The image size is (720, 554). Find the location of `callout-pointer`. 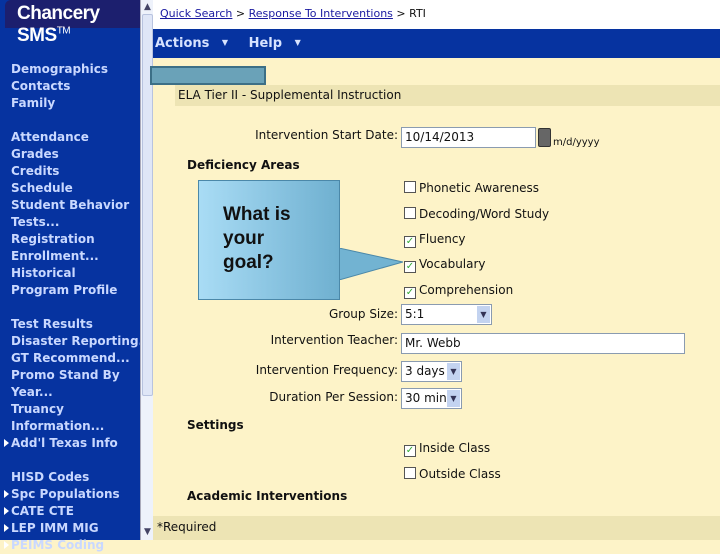

callout-pointer is located at coordinates (371, 264).